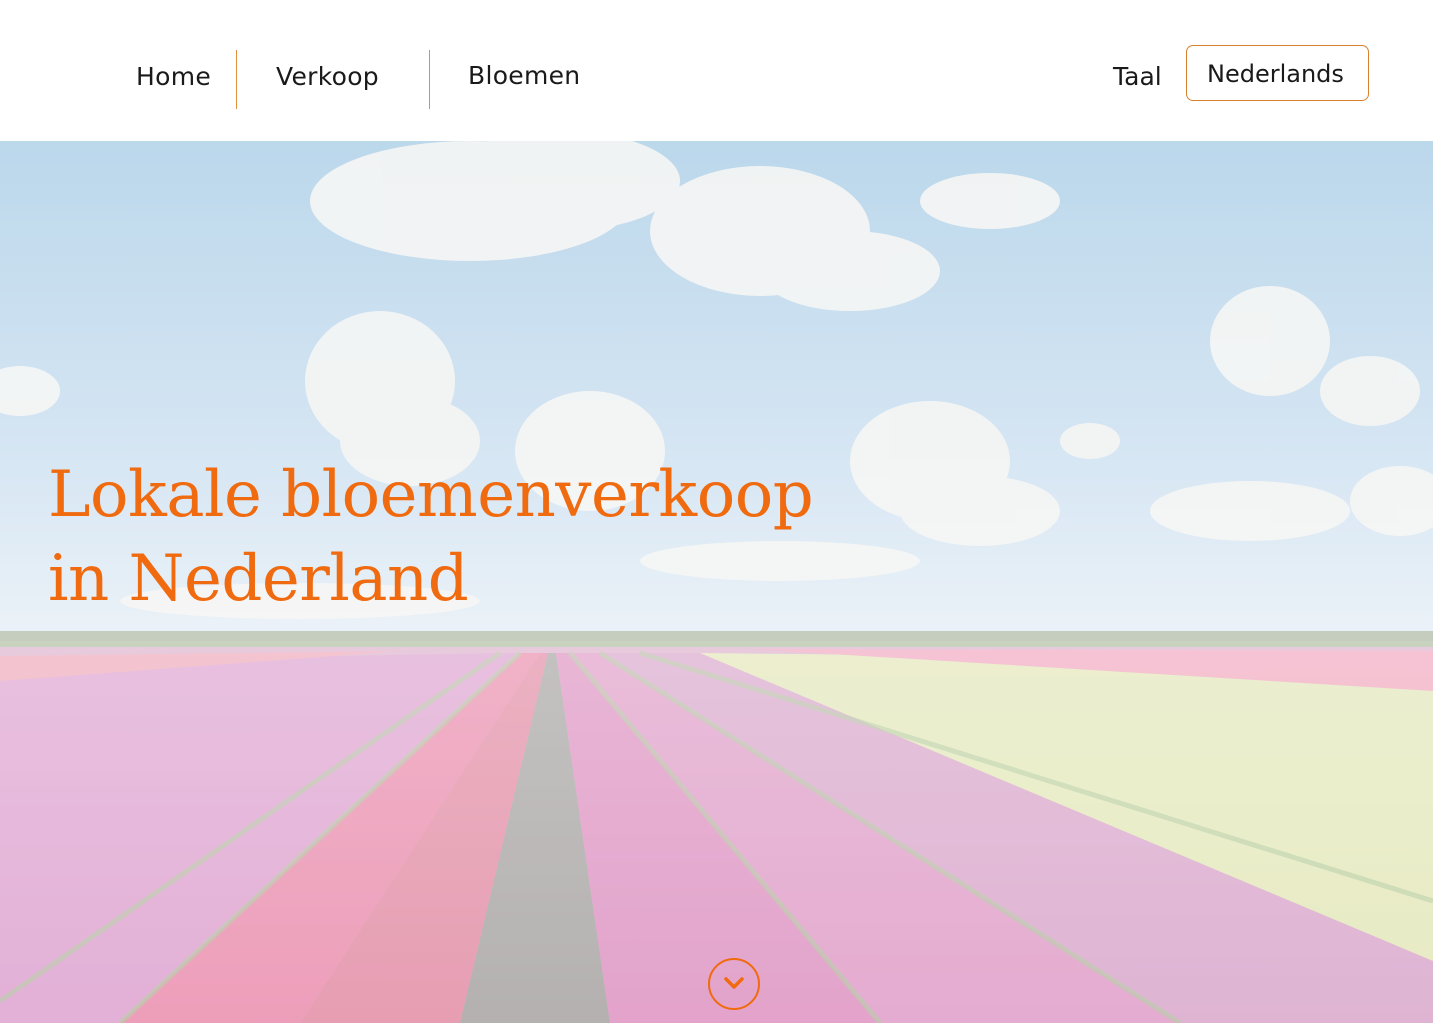 Image resolution: width=1433 pixels, height=1023 pixels. I want to click on language-select: Nederlands, so click(1277, 73).